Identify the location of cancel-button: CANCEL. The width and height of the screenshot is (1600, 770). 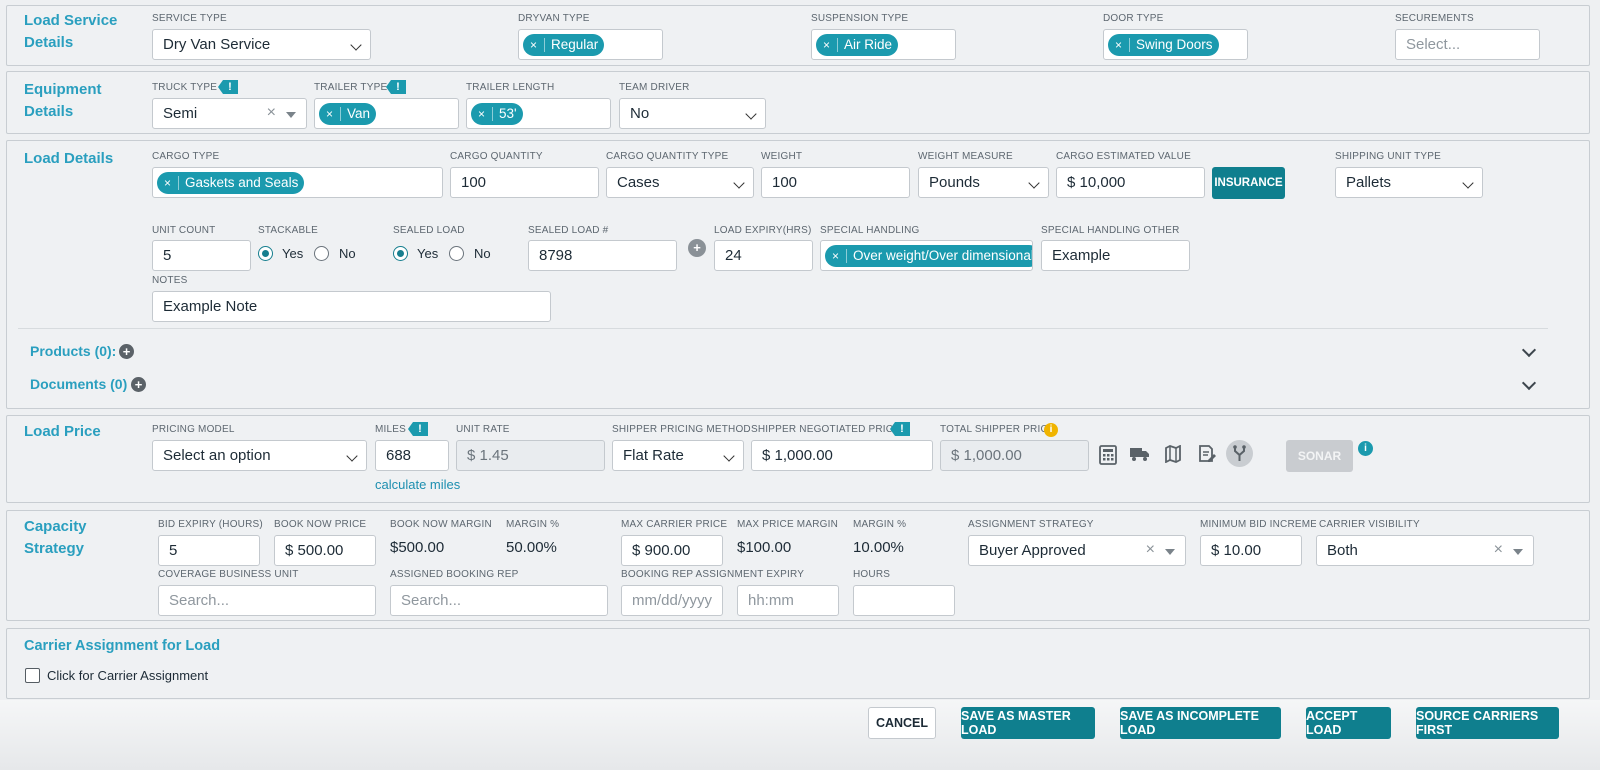
(902, 723).